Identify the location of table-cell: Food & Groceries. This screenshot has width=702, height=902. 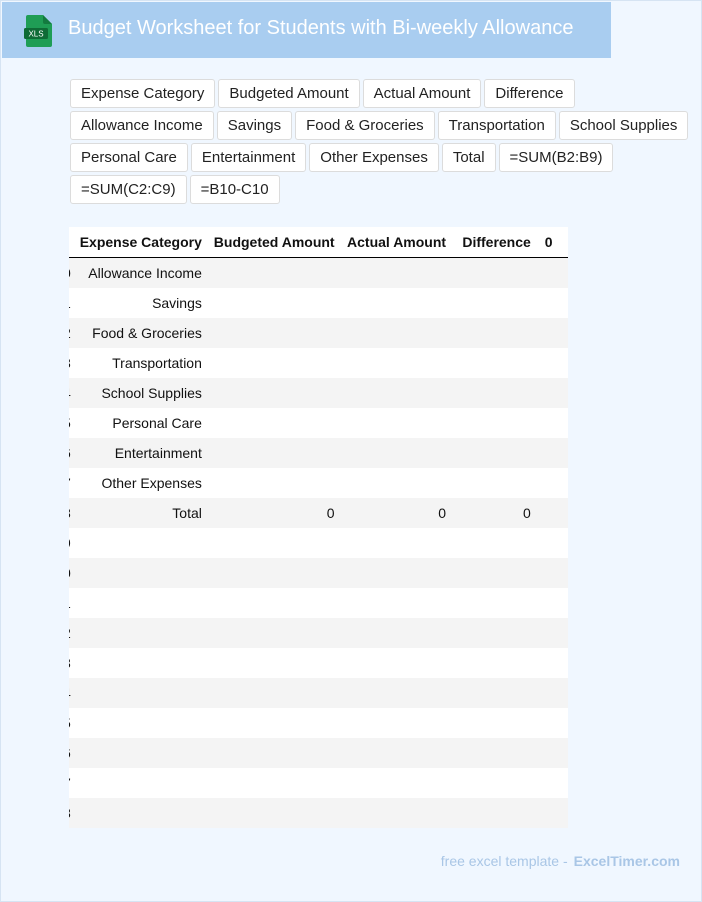
(140, 333).